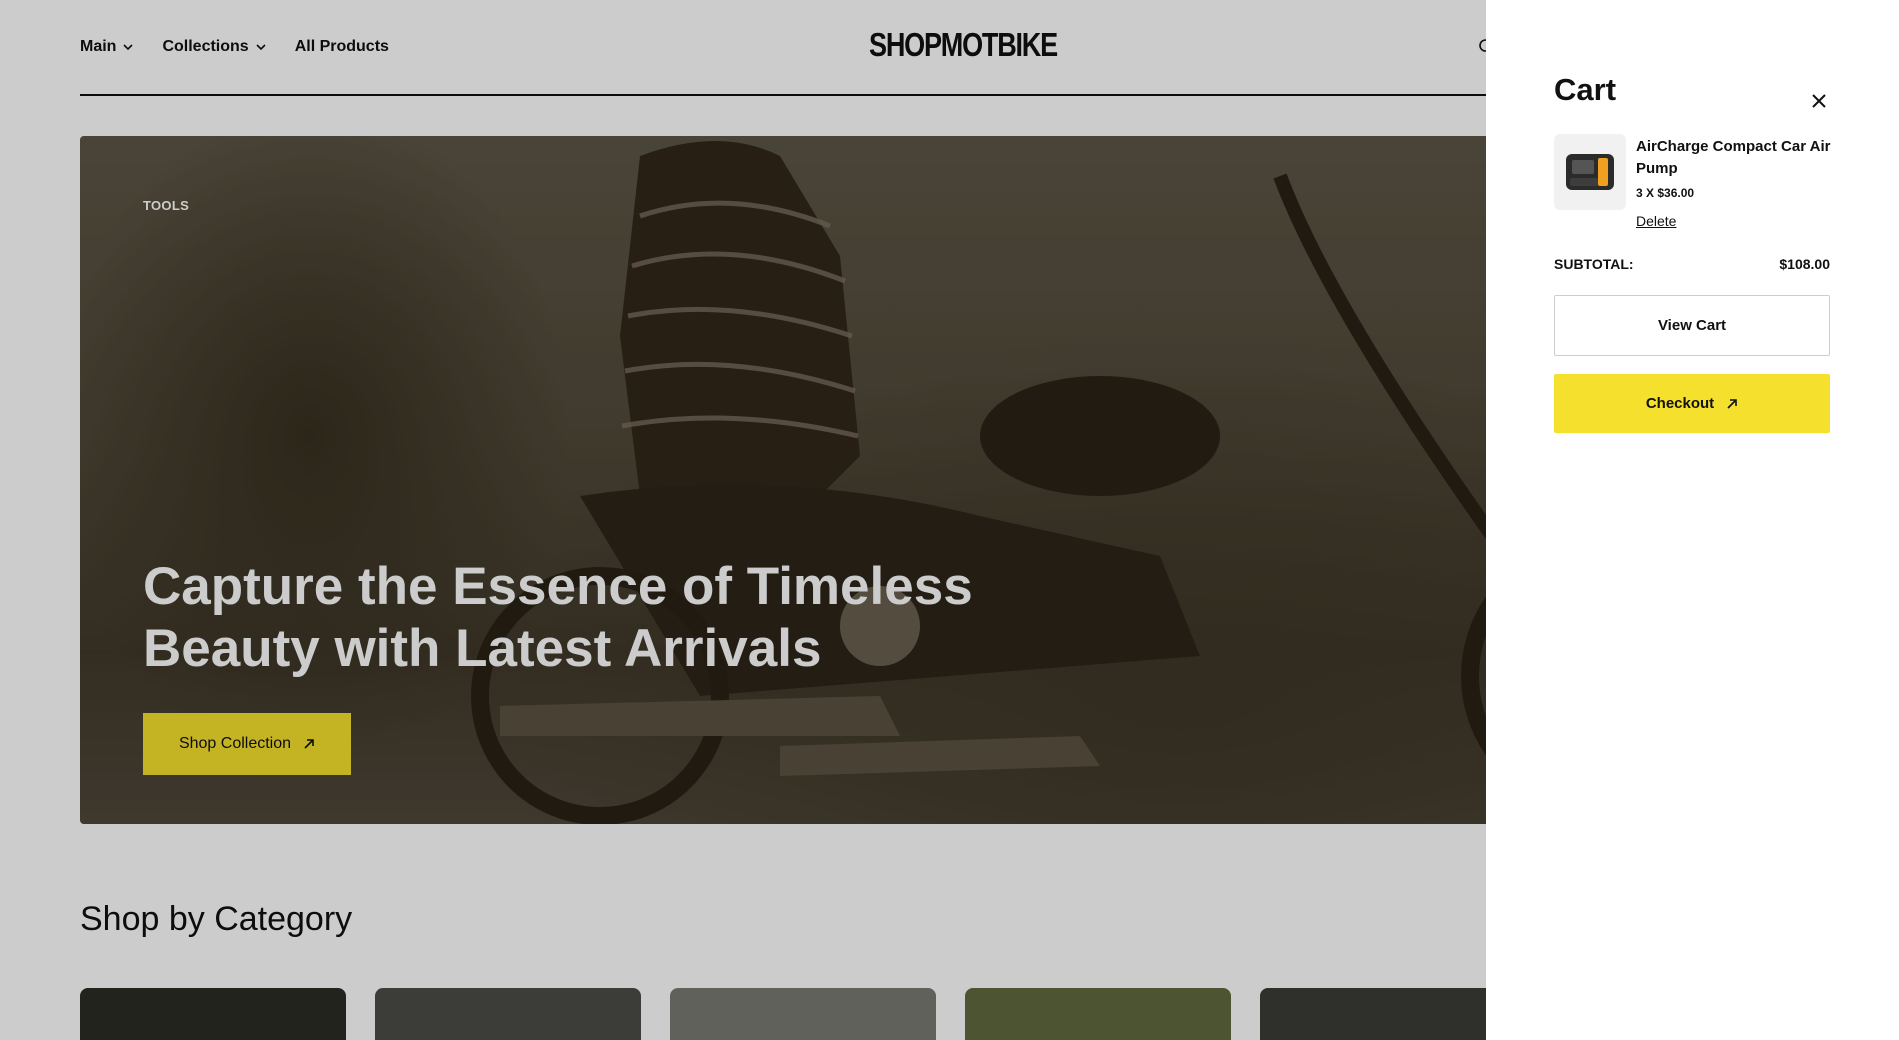 Image resolution: width=1899 pixels, height=1040 pixels. What do you see at coordinates (1819, 101) in the screenshot?
I see `close-icon` at bounding box center [1819, 101].